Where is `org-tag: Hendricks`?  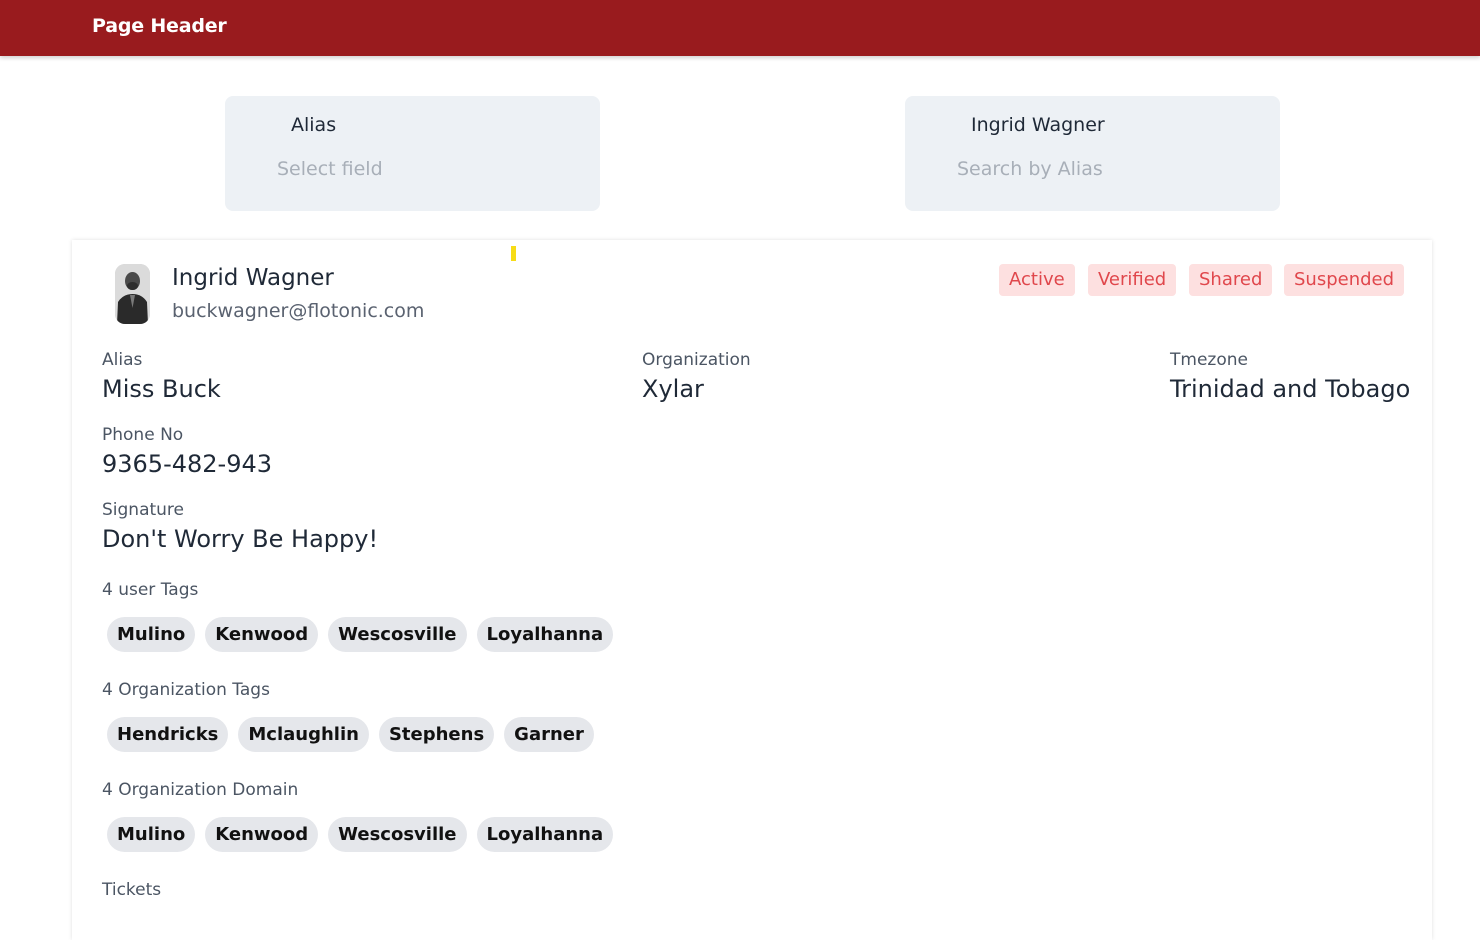
org-tag: Hendricks is located at coordinates (168, 734).